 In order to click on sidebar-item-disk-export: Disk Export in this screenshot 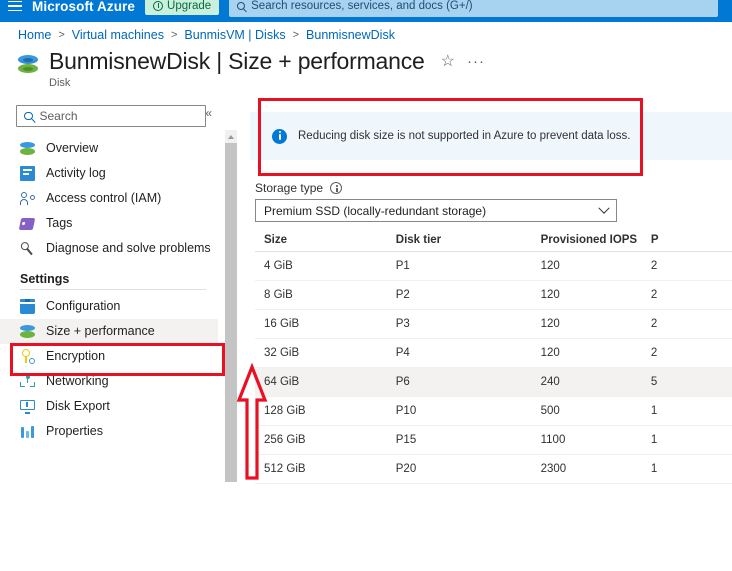, I will do `click(109, 406)`.